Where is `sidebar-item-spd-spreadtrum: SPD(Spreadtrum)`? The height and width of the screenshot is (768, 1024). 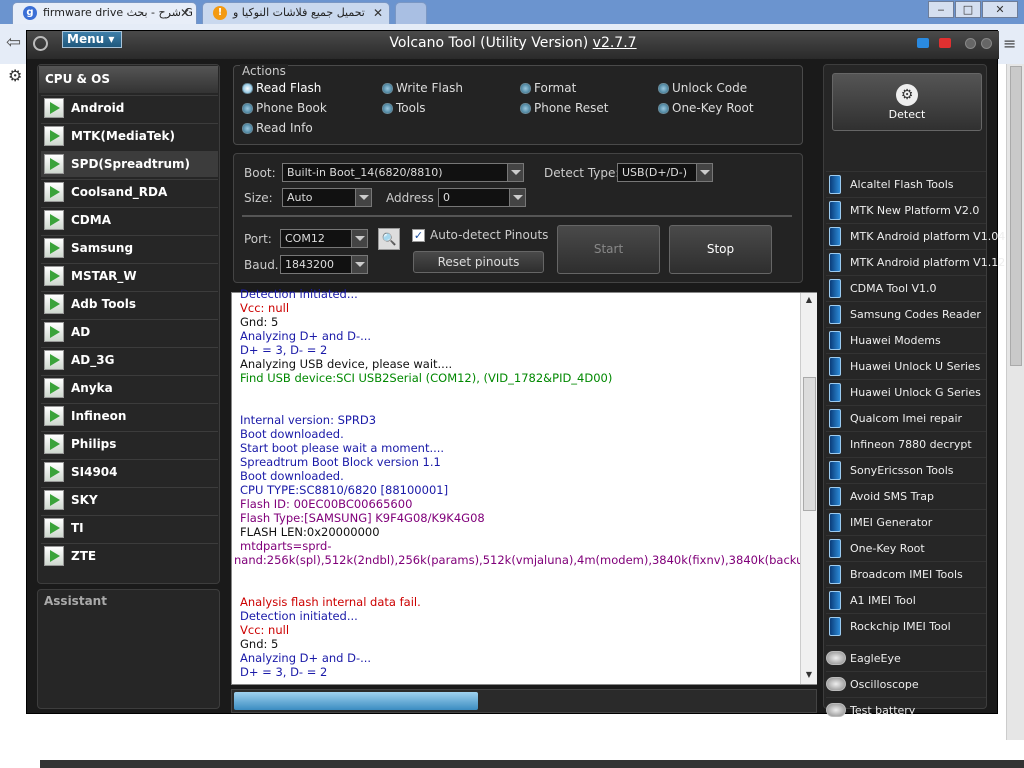
sidebar-item-spd-spreadtrum: SPD(Spreadtrum) is located at coordinates (129, 164).